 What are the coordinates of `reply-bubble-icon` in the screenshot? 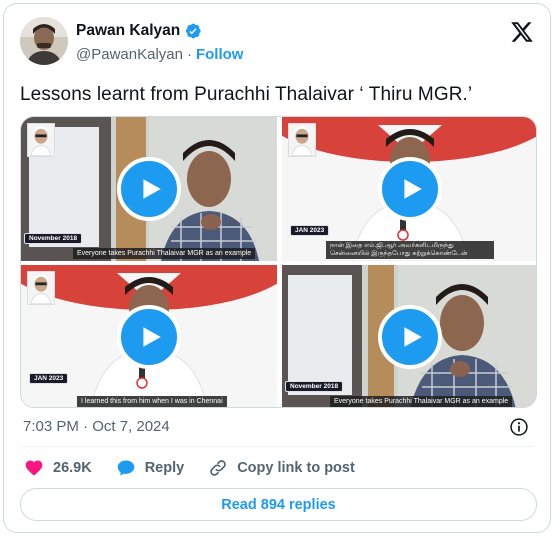 It's located at (126, 468).